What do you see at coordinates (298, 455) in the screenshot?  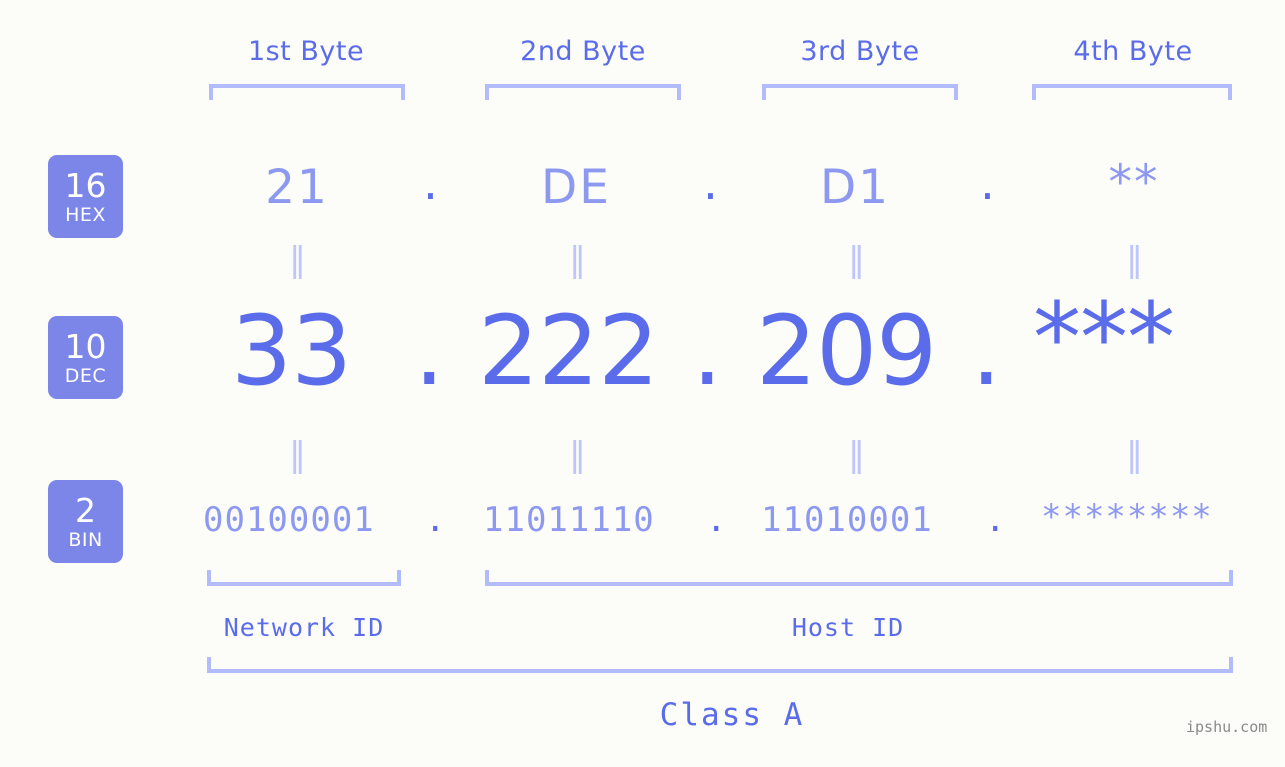 I see `equals-mark-dec-bin-1: ‖` at bounding box center [298, 455].